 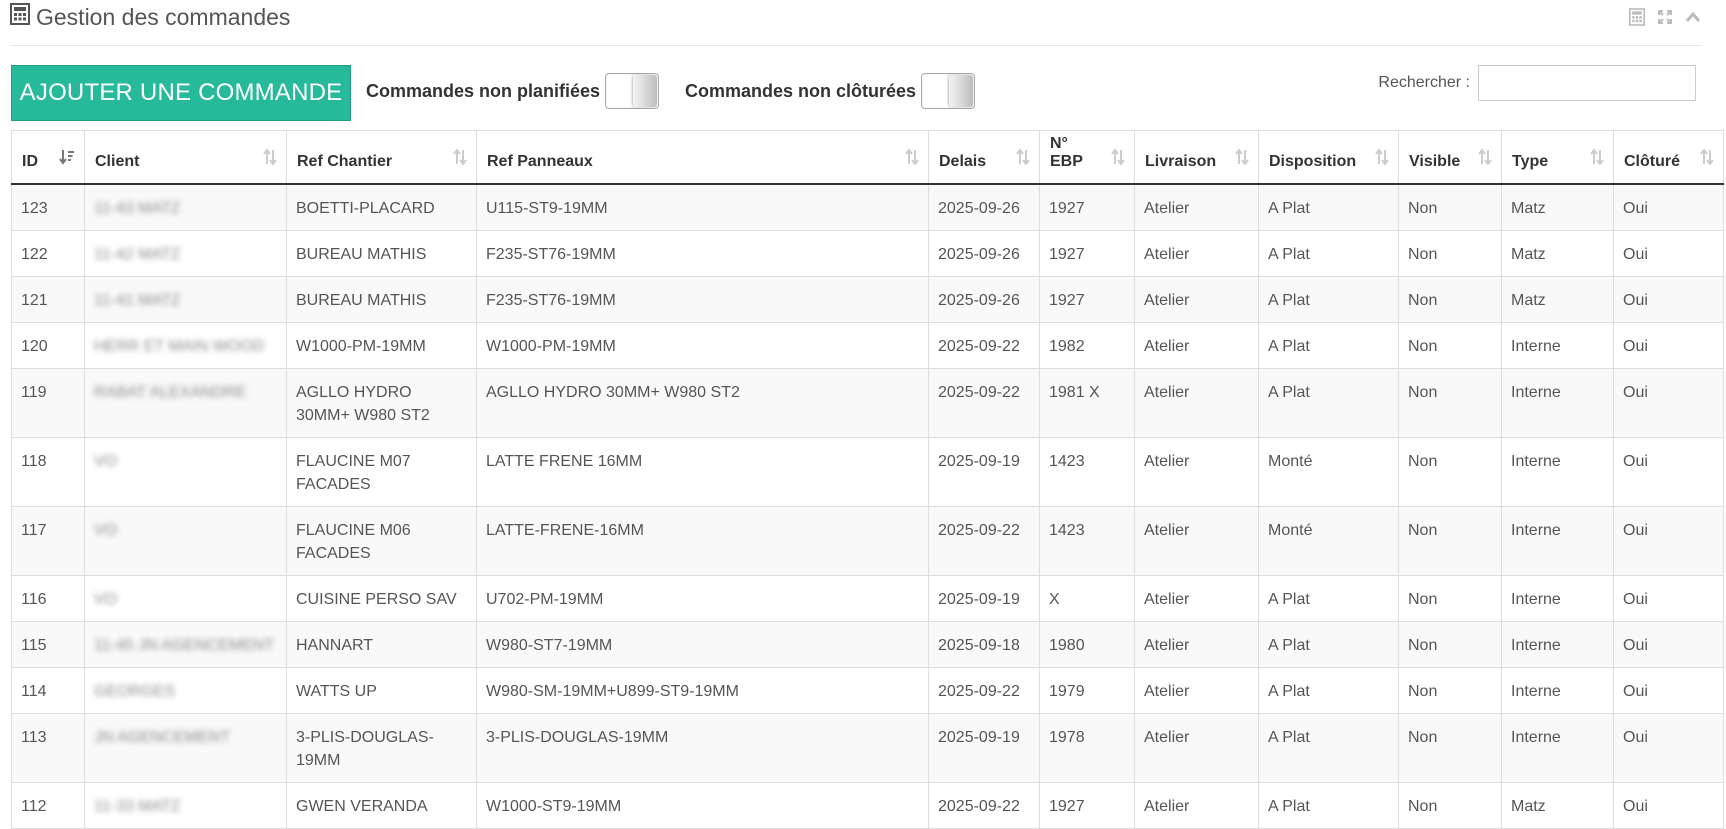 I want to click on cell-ref-chantier: BOETTI-PLACARD, so click(x=381, y=207).